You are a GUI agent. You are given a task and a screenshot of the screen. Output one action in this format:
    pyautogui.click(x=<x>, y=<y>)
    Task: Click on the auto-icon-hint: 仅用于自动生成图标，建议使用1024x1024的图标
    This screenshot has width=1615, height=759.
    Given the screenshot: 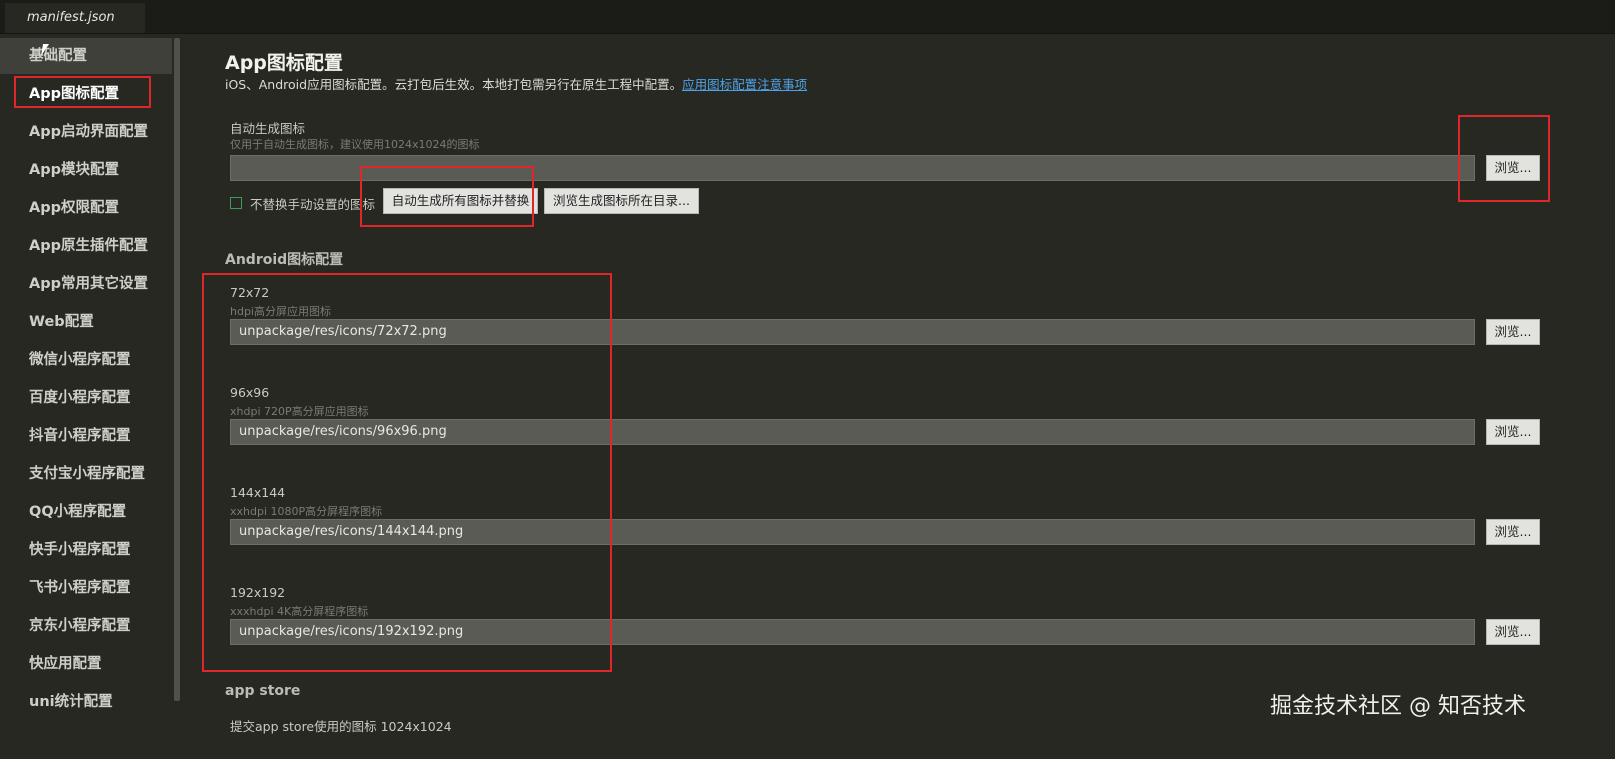 What is the action you would take?
    pyautogui.click(x=355, y=144)
    